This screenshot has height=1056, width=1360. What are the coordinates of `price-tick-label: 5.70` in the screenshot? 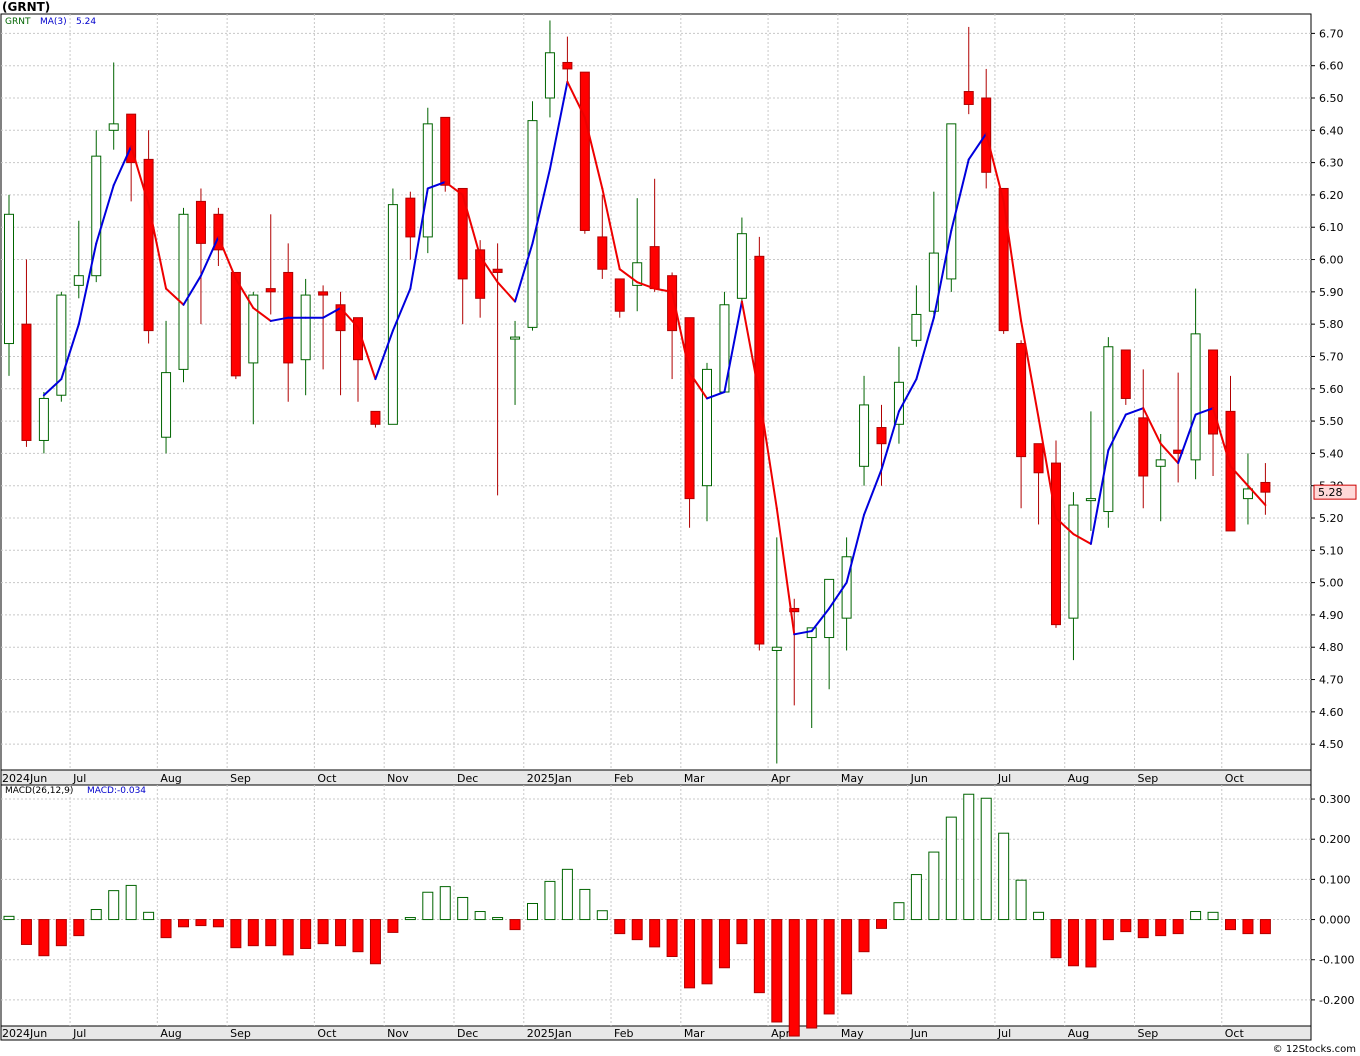 It's located at (1331, 356).